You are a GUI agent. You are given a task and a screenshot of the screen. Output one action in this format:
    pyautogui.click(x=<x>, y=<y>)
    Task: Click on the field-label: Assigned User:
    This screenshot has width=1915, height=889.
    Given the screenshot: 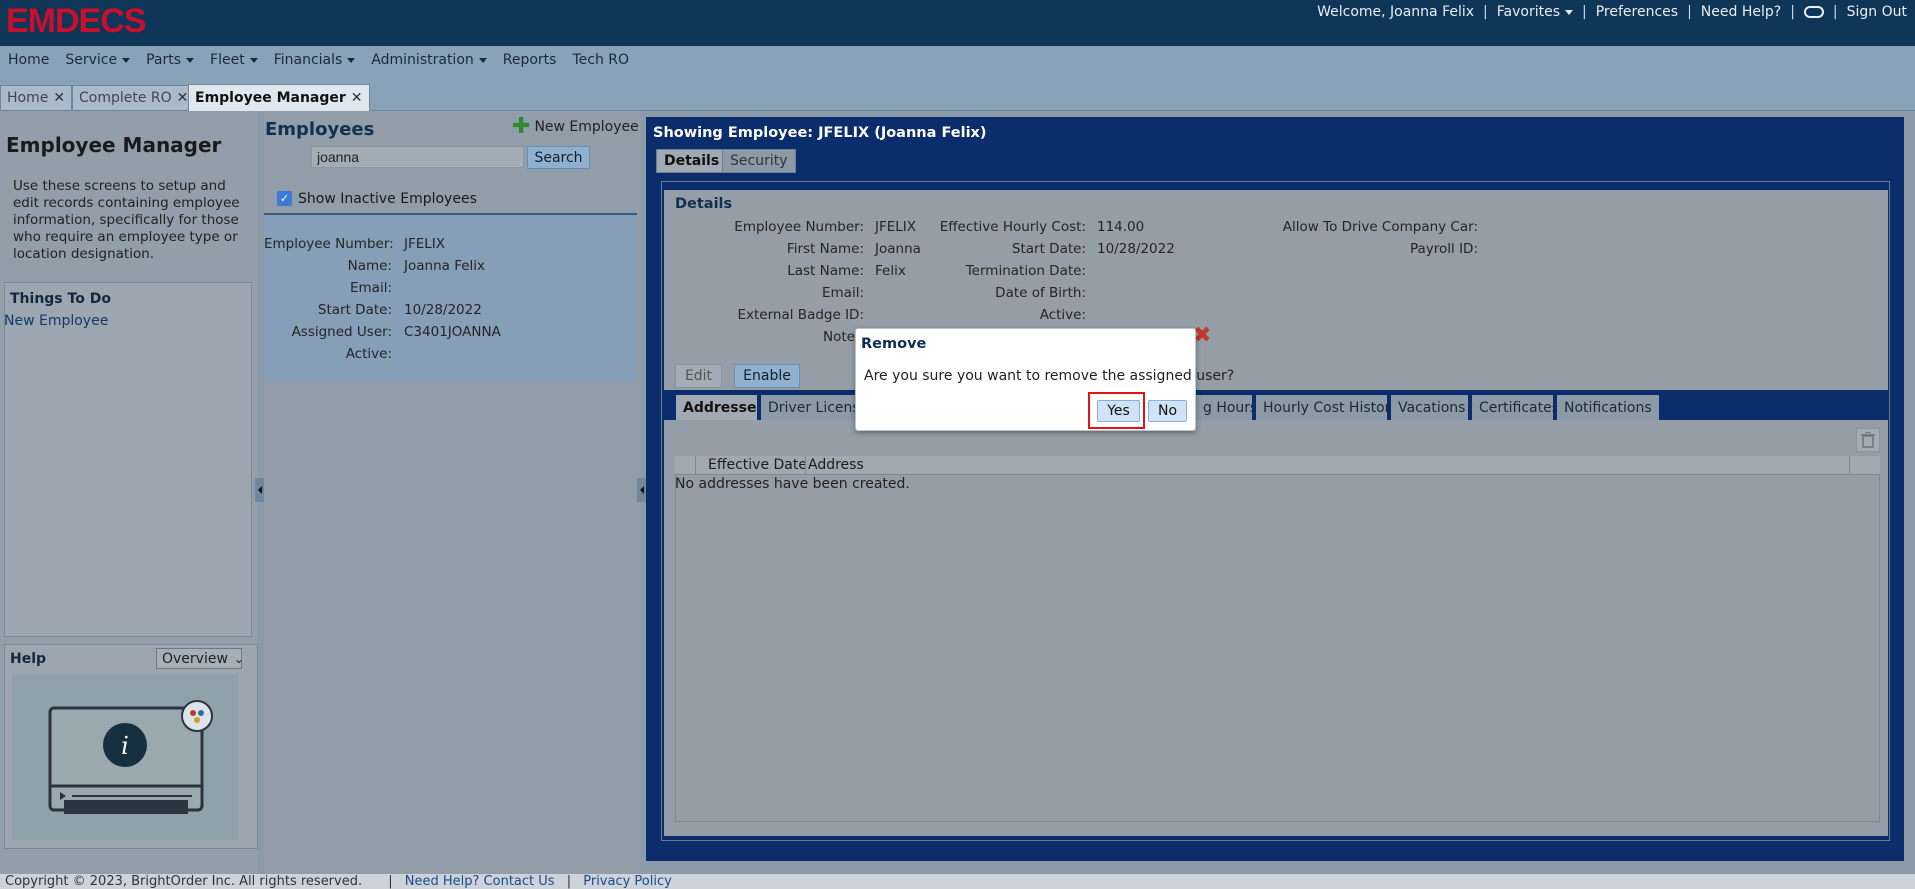 What is the action you would take?
    pyautogui.click(x=341, y=332)
    